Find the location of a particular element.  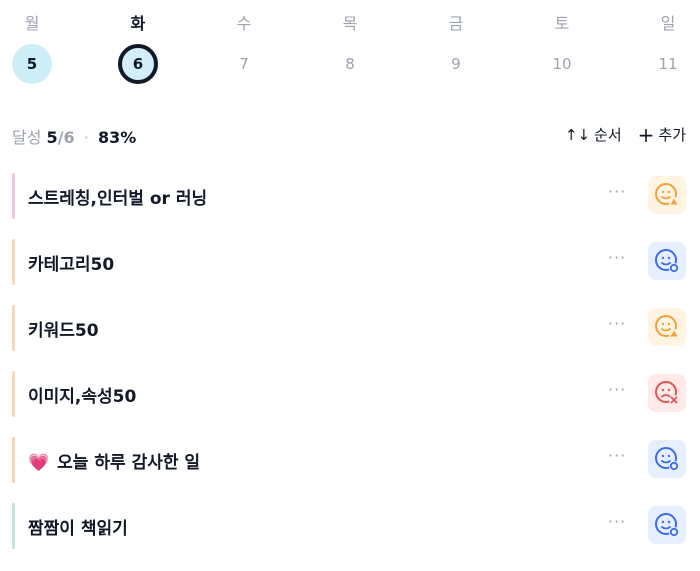

day-date: 11 is located at coordinates (668, 64).